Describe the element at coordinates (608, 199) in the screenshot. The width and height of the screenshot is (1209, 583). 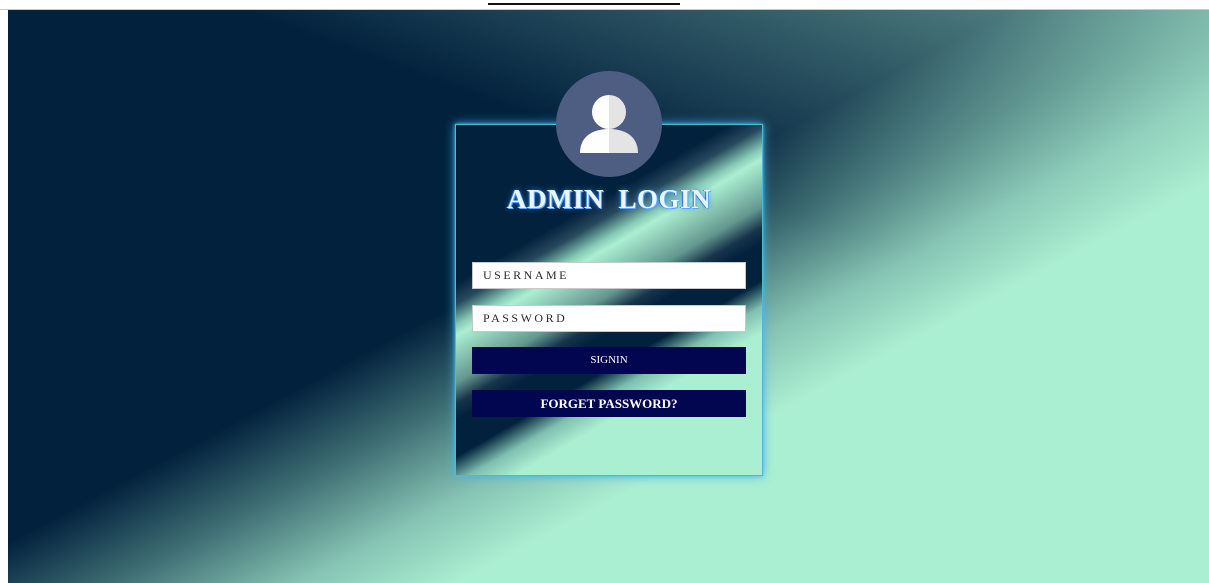
I see `page-title: ADMIN LOGIN` at that location.